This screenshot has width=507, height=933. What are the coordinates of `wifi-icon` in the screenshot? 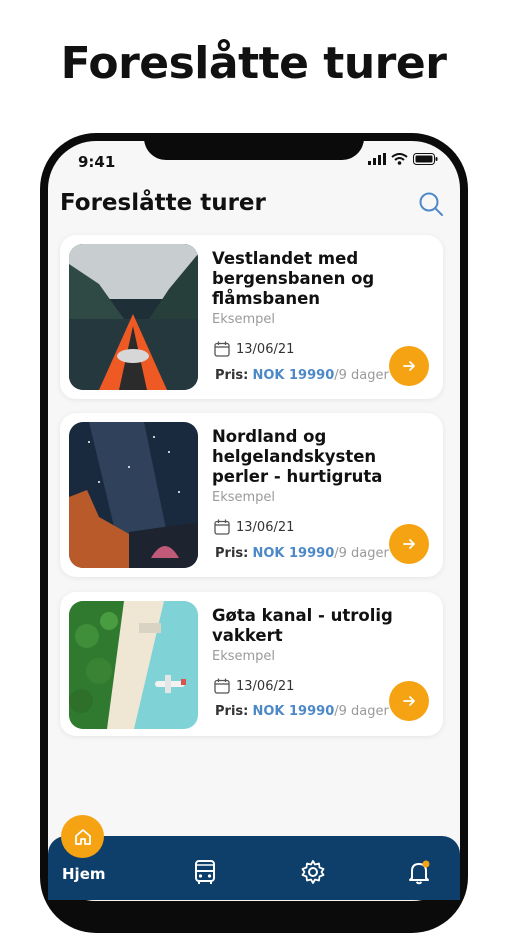 It's located at (399, 159).